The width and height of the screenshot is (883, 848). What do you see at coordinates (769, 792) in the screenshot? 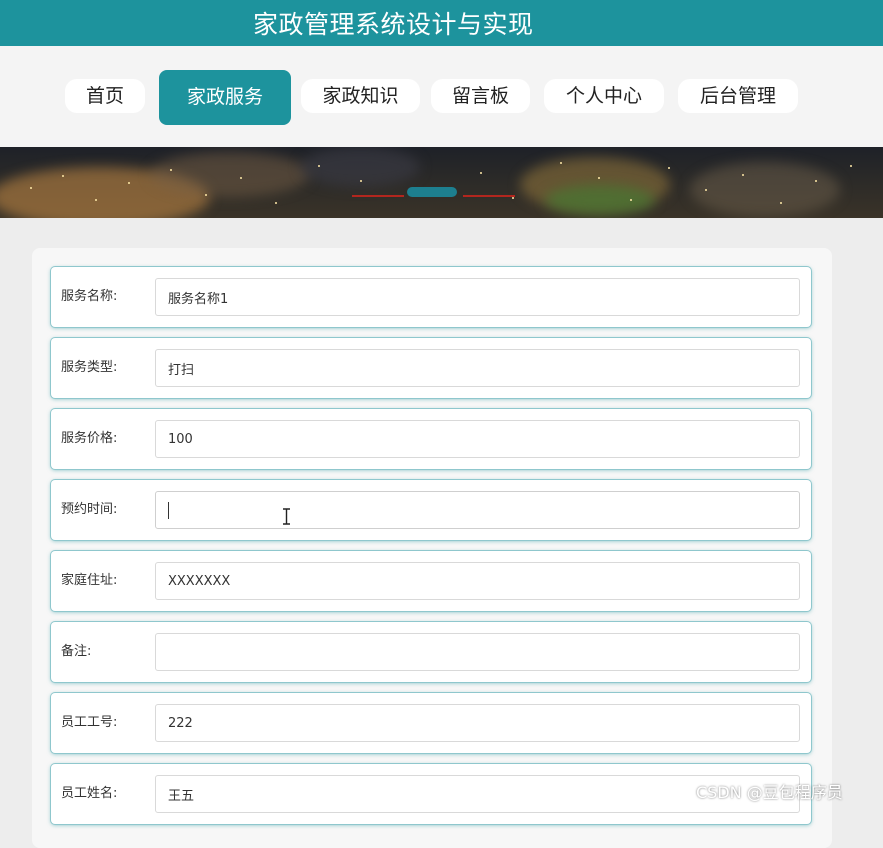
I see `watermark: CSDN @豆包程序员` at bounding box center [769, 792].